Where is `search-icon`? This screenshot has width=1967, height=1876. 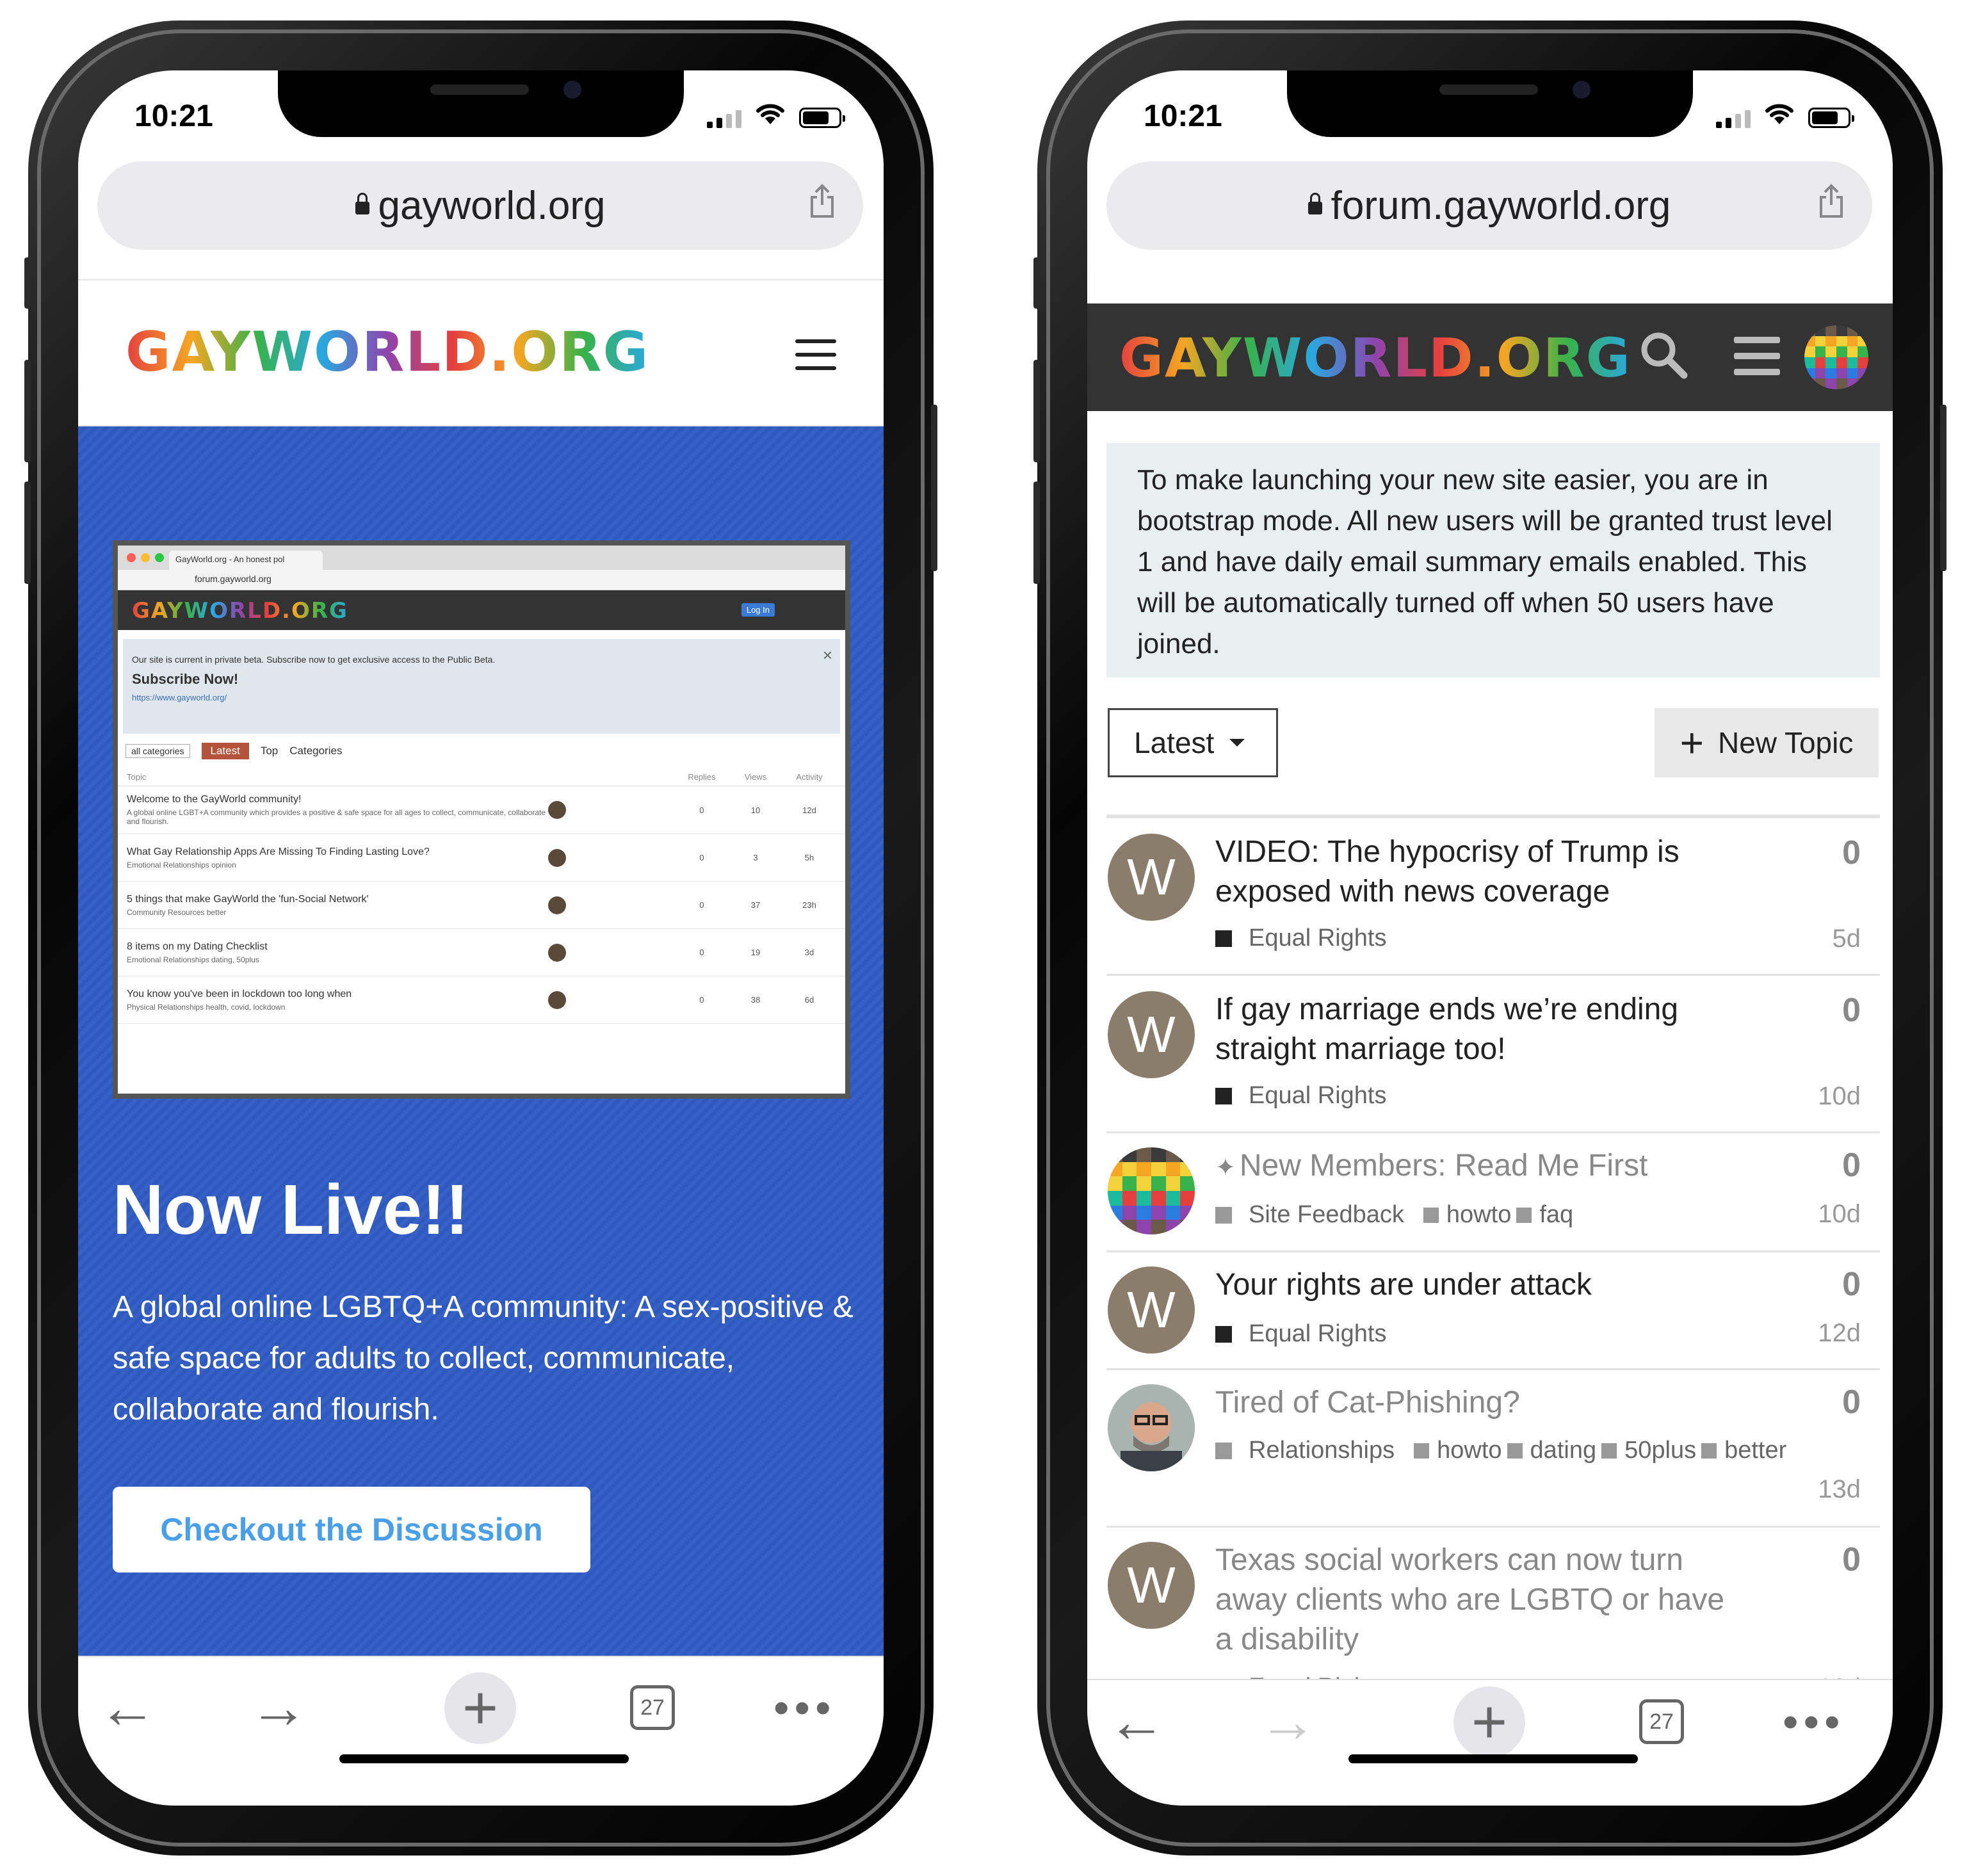
search-icon is located at coordinates (1663, 354).